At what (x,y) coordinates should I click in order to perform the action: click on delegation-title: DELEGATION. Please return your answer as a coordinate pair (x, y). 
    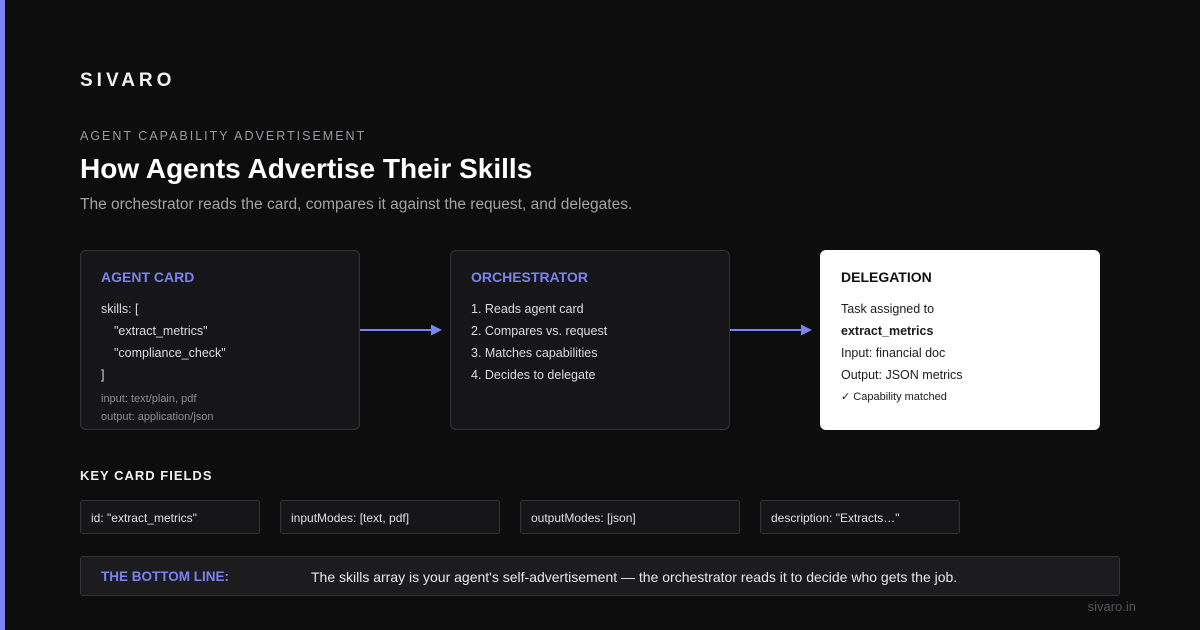
    Looking at the image, I should click on (886, 277).